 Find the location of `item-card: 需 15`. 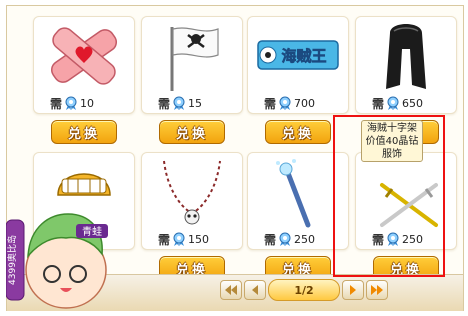

item-card: 需 15 is located at coordinates (192, 65).